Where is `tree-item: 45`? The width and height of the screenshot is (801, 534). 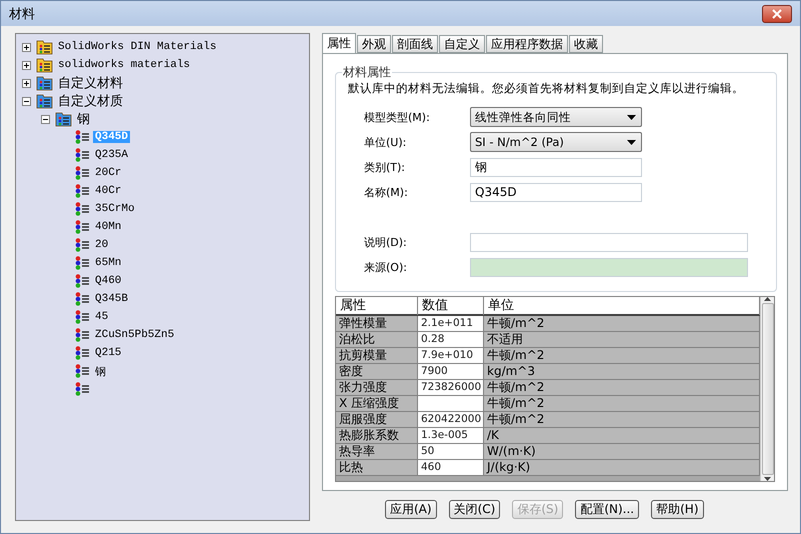 tree-item: 45 is located at coordinates (101, 317).